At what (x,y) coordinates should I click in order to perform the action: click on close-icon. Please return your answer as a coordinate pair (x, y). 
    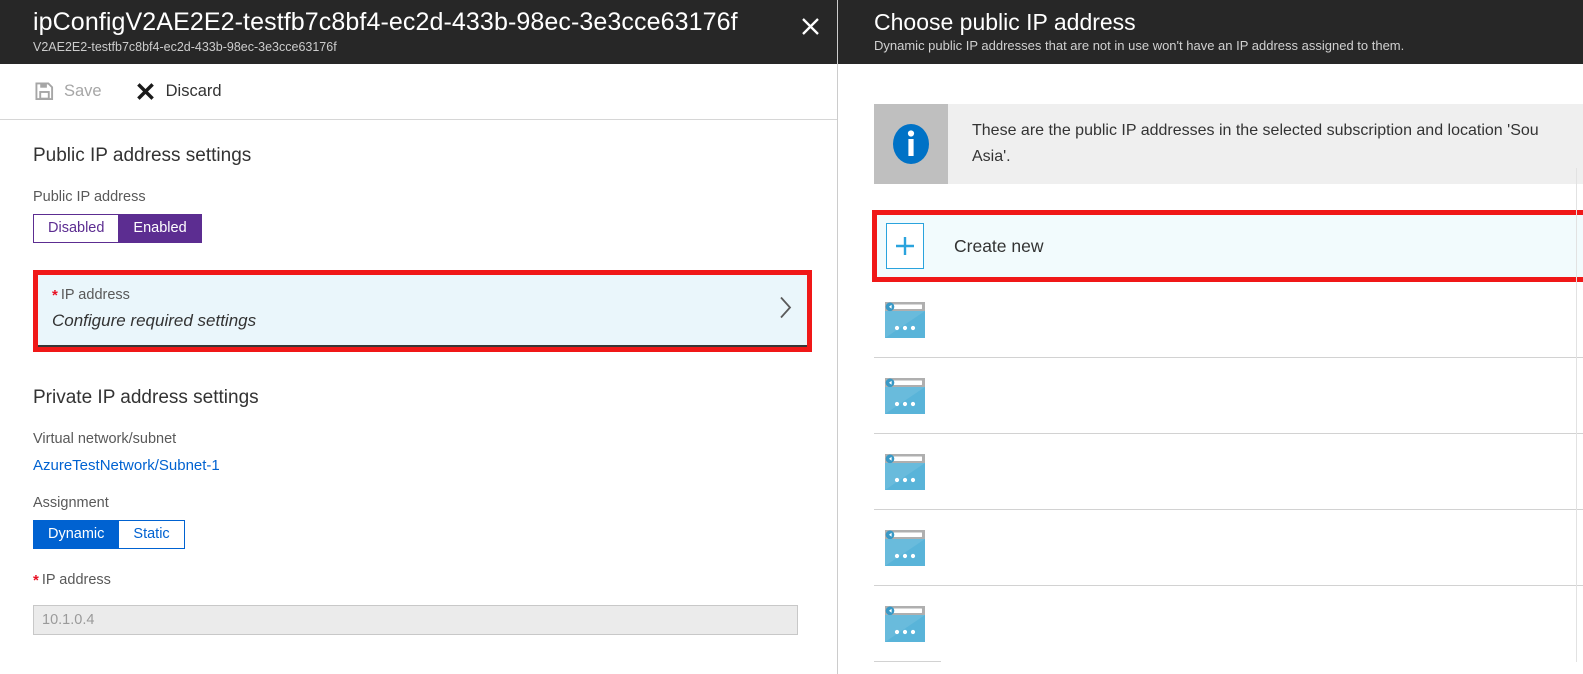
    Looking at the image, I should click on (810, 26).